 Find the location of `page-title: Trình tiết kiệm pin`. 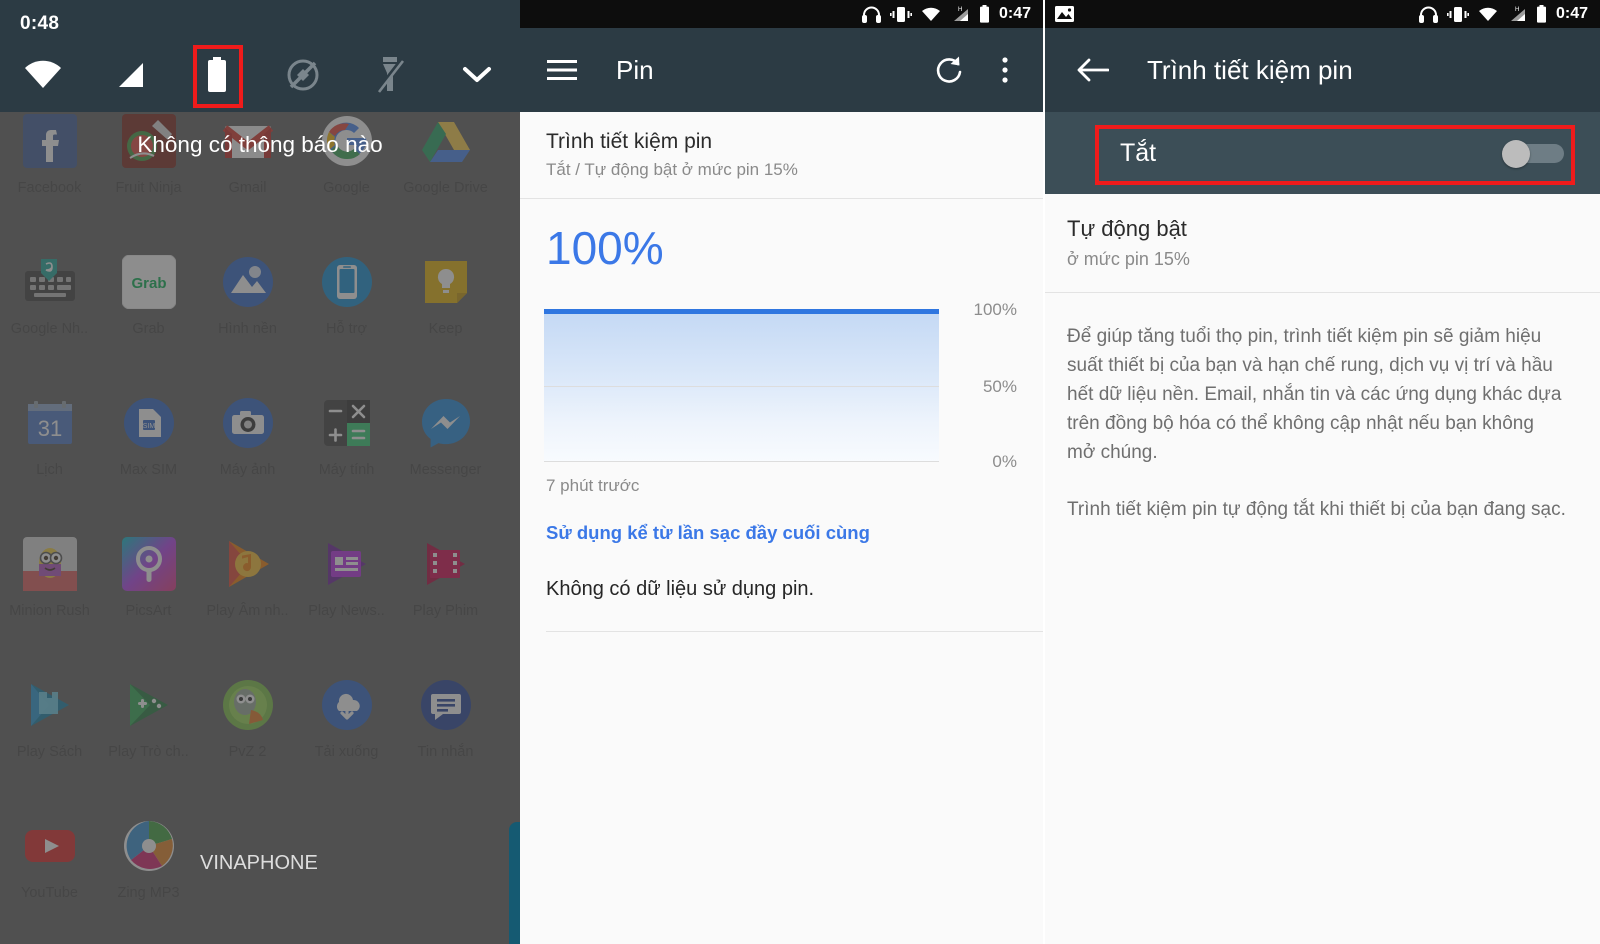

page-title: Trình tiết kiệm pin is located at coordinates (1250, 69).